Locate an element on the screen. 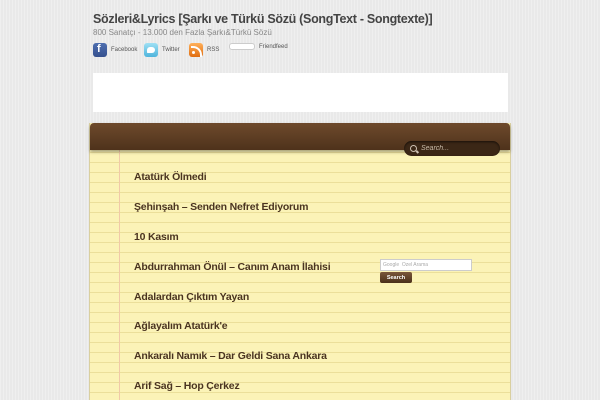 This screenshot has width=600, height=400. twitter-link: Twitter is located at coordinates (162, 50).